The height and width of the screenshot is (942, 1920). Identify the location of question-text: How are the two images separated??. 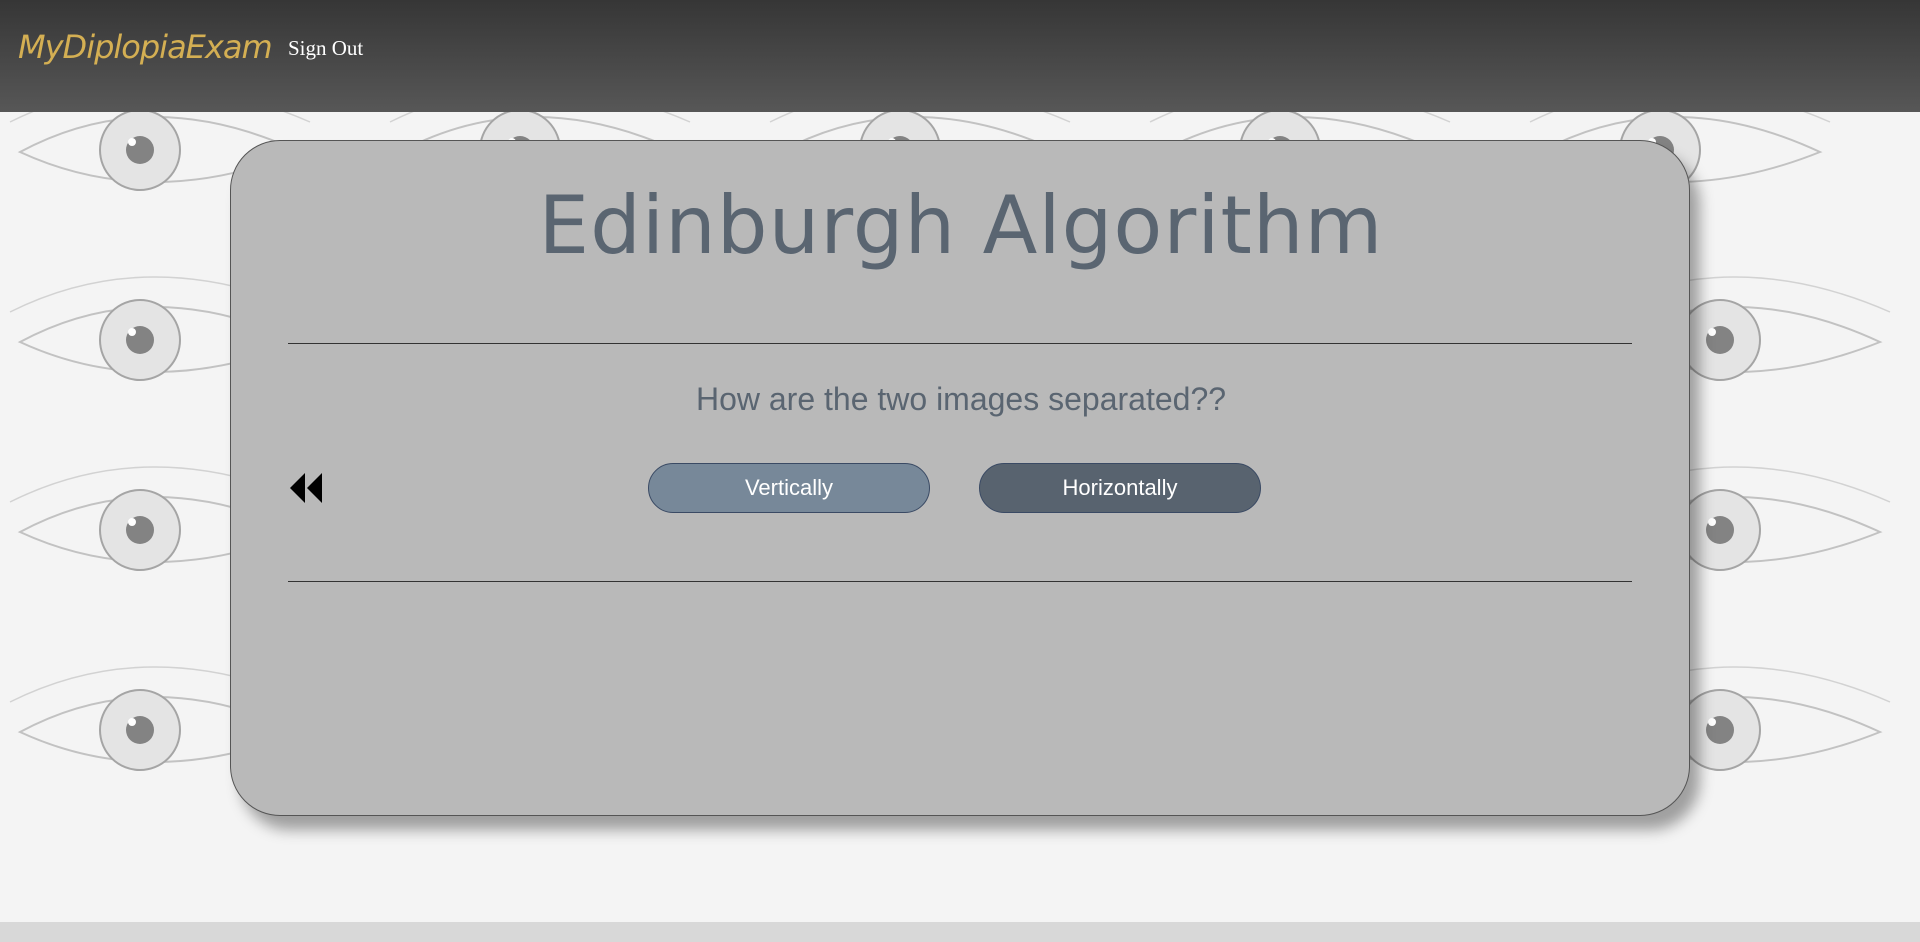
(961, 399).